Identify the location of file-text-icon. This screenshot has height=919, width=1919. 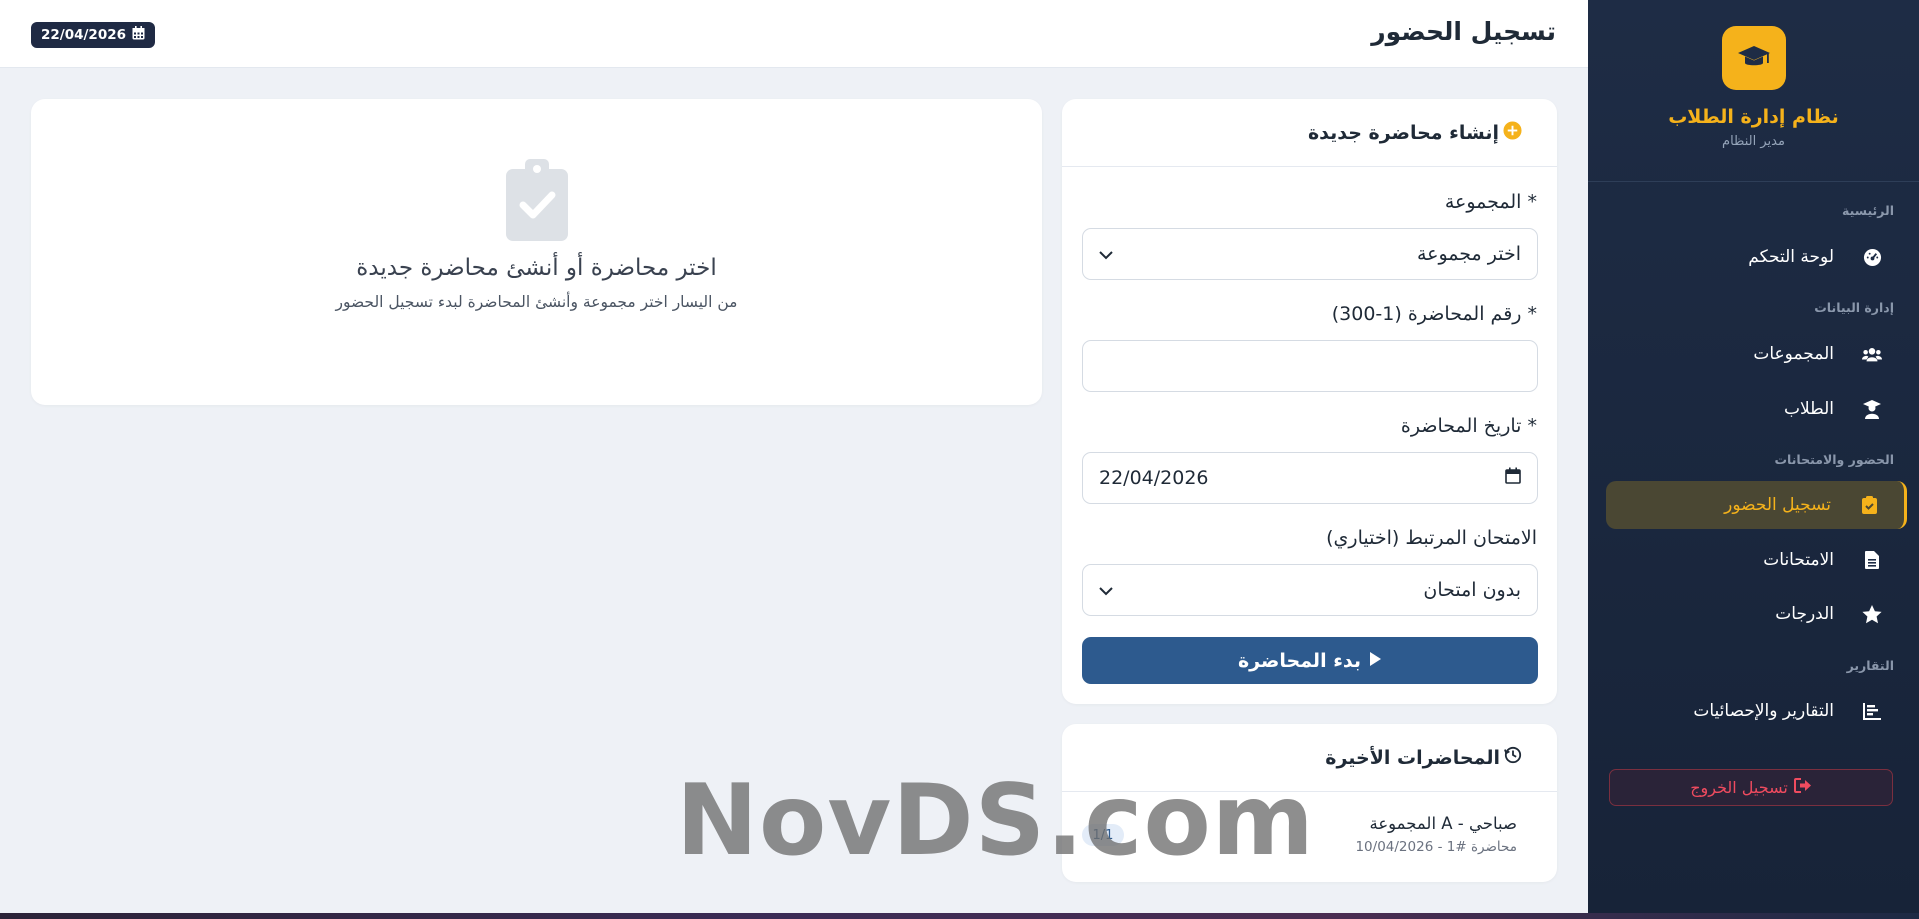
(1872, 560).